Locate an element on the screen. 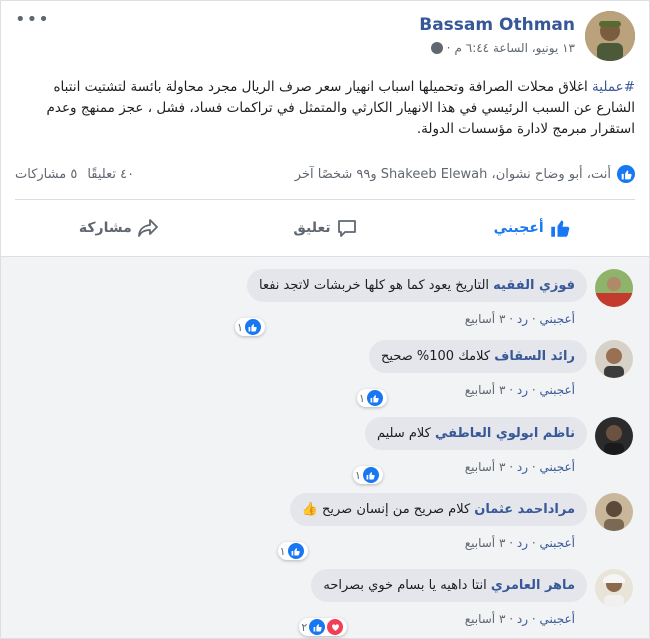 The height and width of the screenshot is (639, 650). comment-count: ٤٠ تعليقًا is located at coordinates (110, 174).